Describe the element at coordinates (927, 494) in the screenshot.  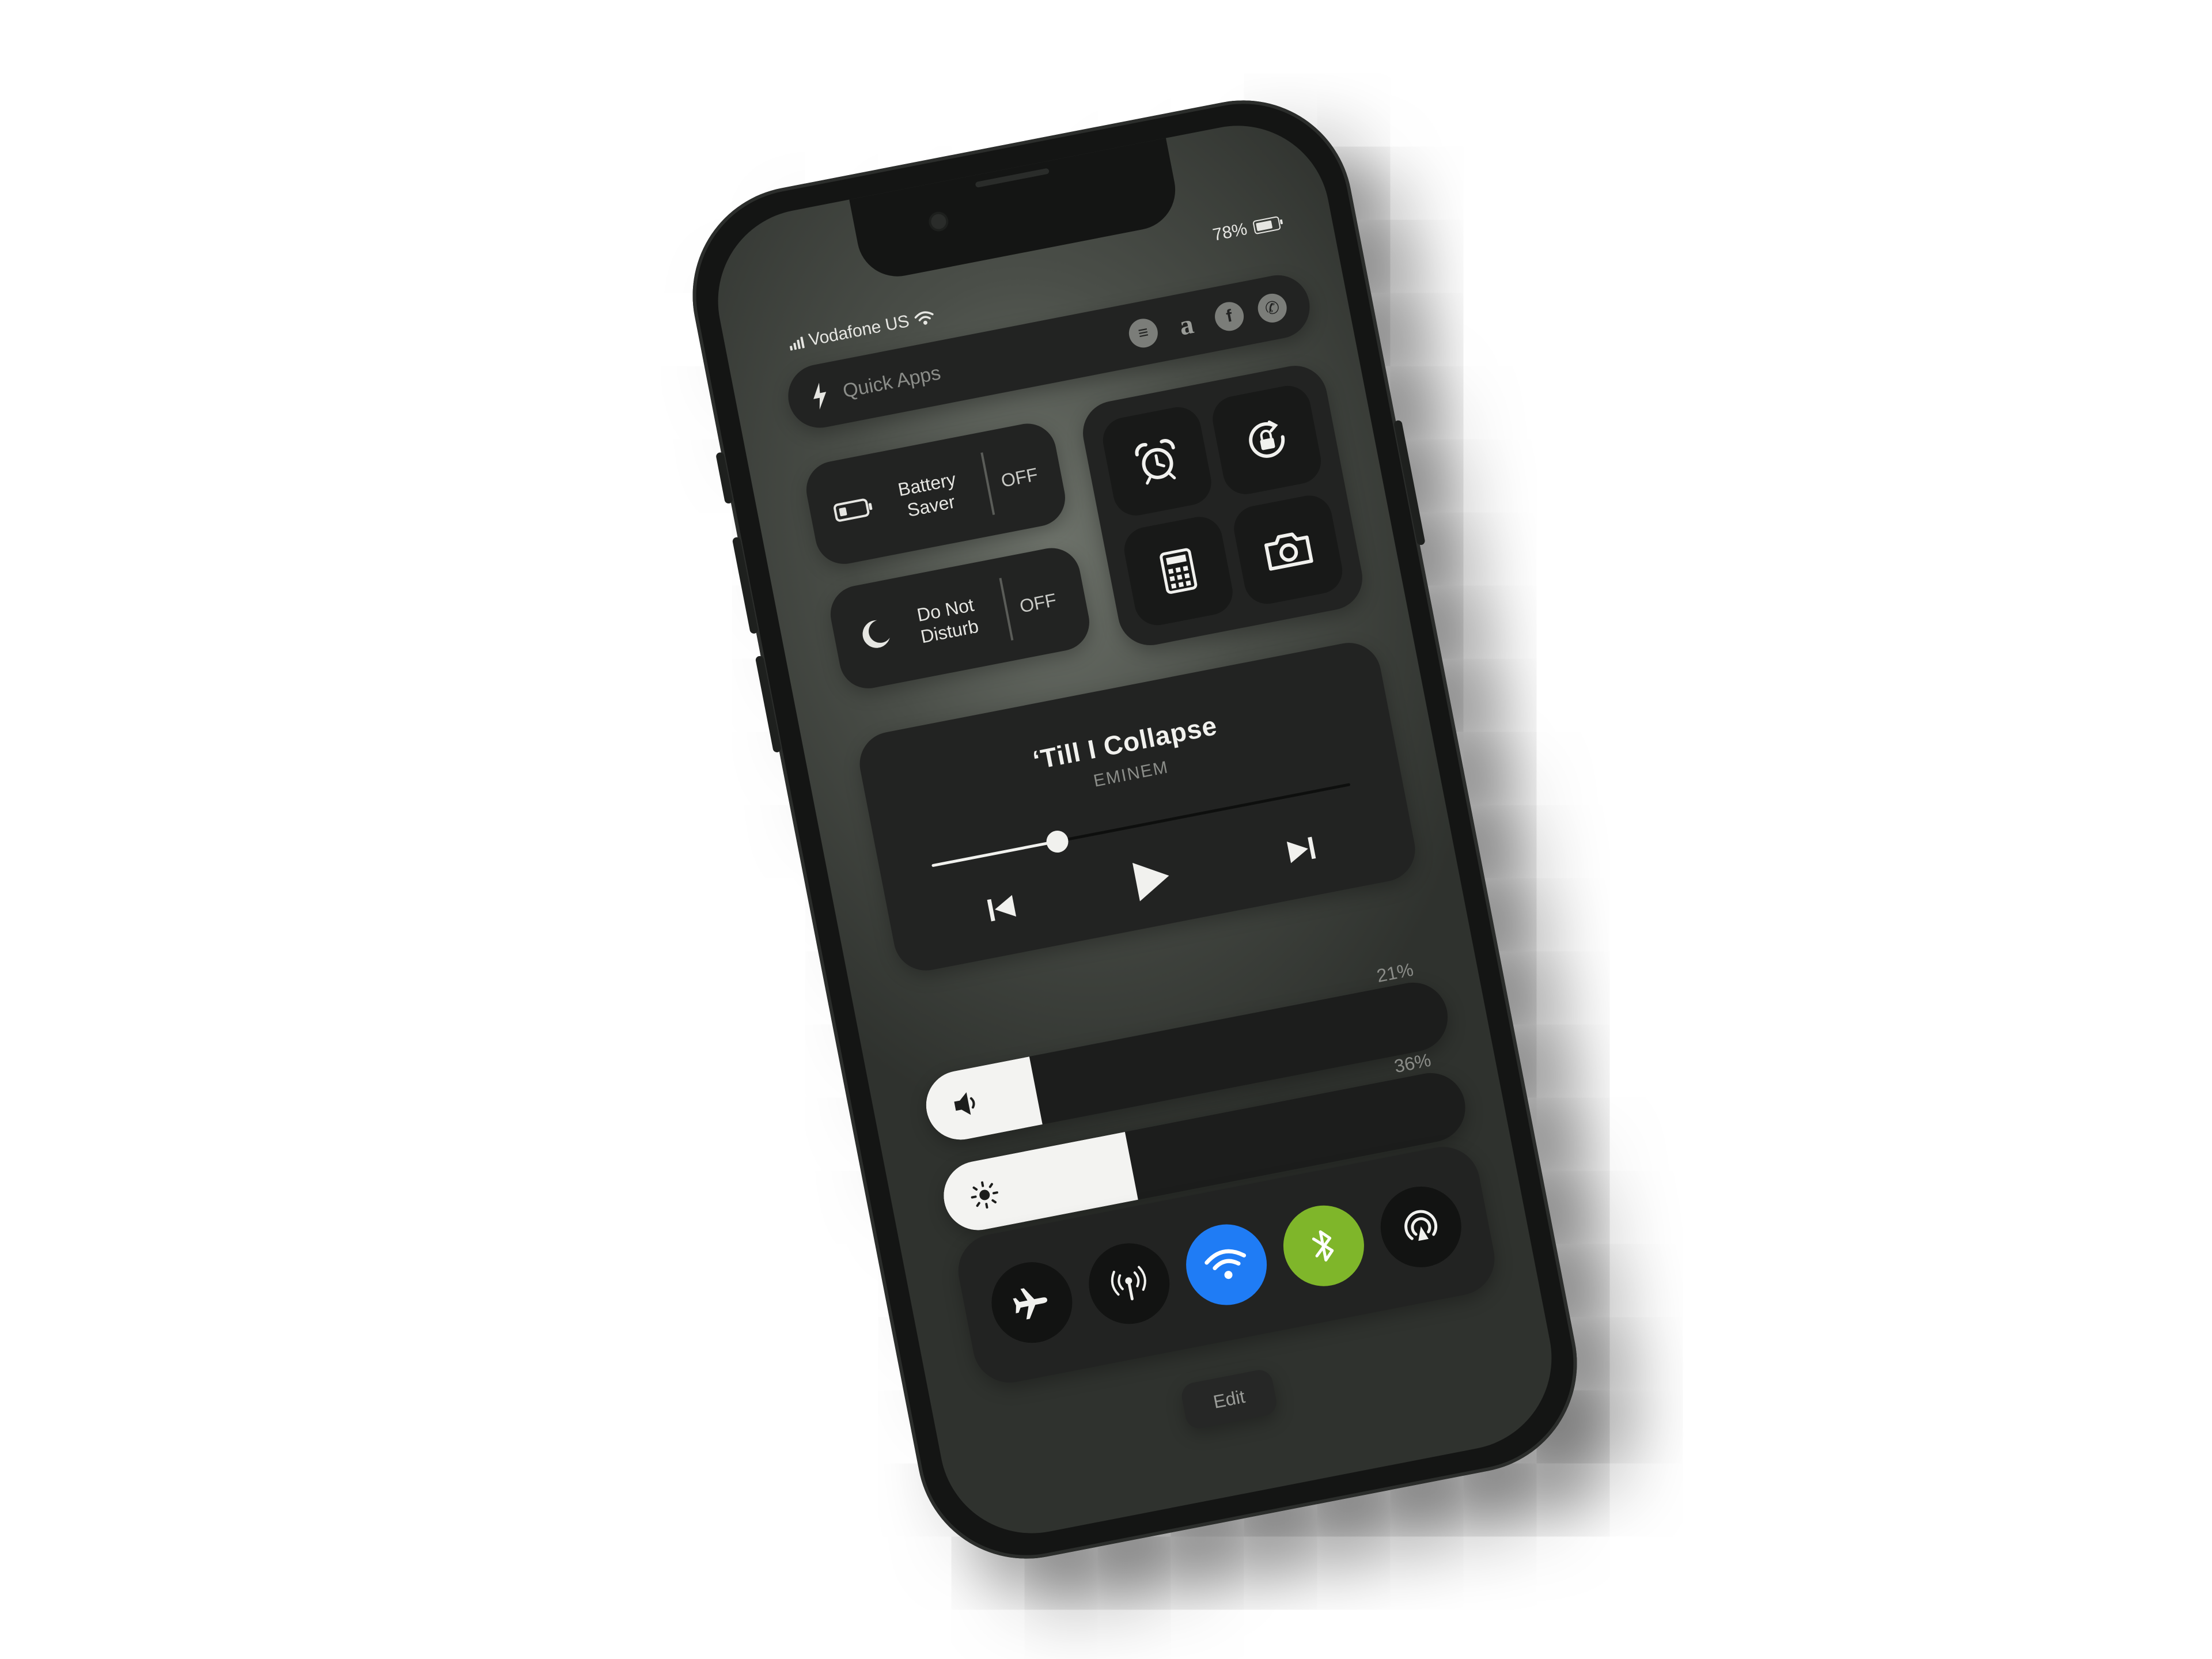
I see `battery-saver-label: Battery Saver` at that location.